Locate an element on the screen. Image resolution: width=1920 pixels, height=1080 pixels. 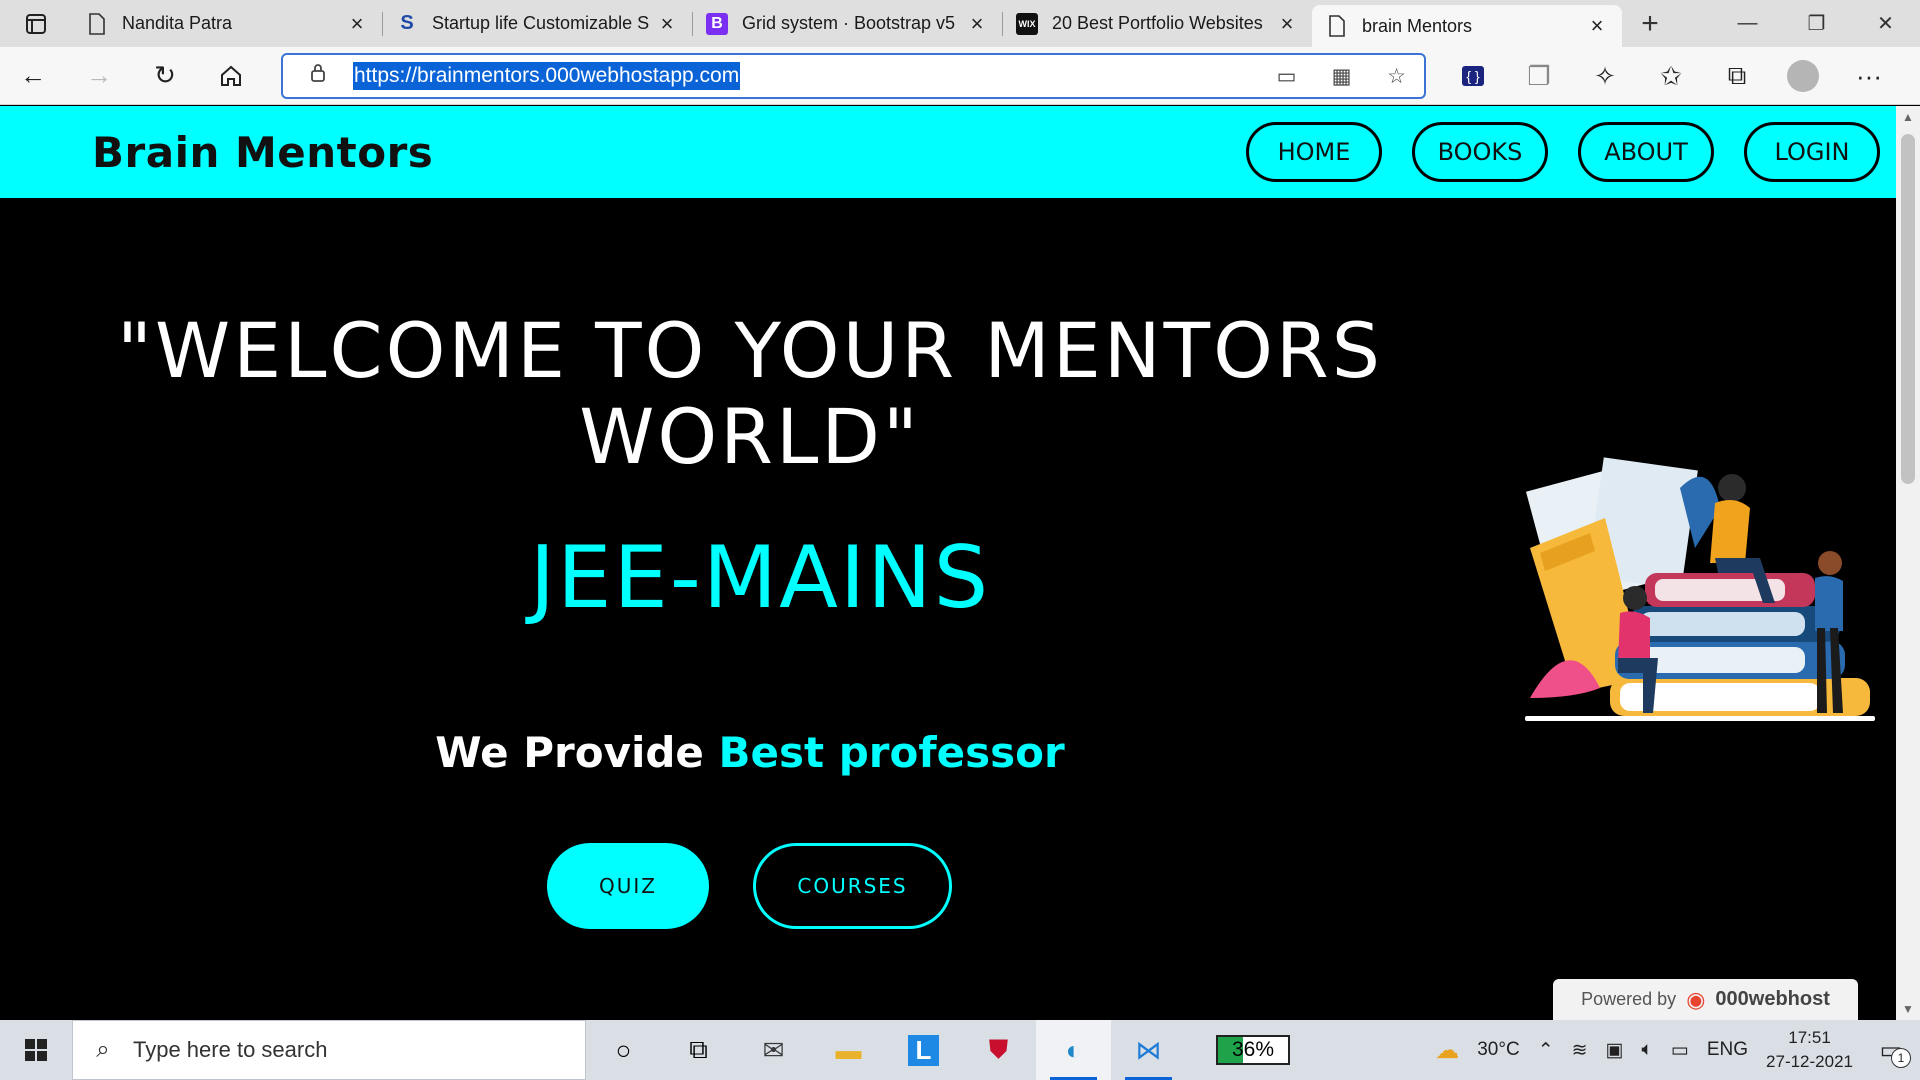
edge-app: ◐ is located at coordinates (1073, 1050).